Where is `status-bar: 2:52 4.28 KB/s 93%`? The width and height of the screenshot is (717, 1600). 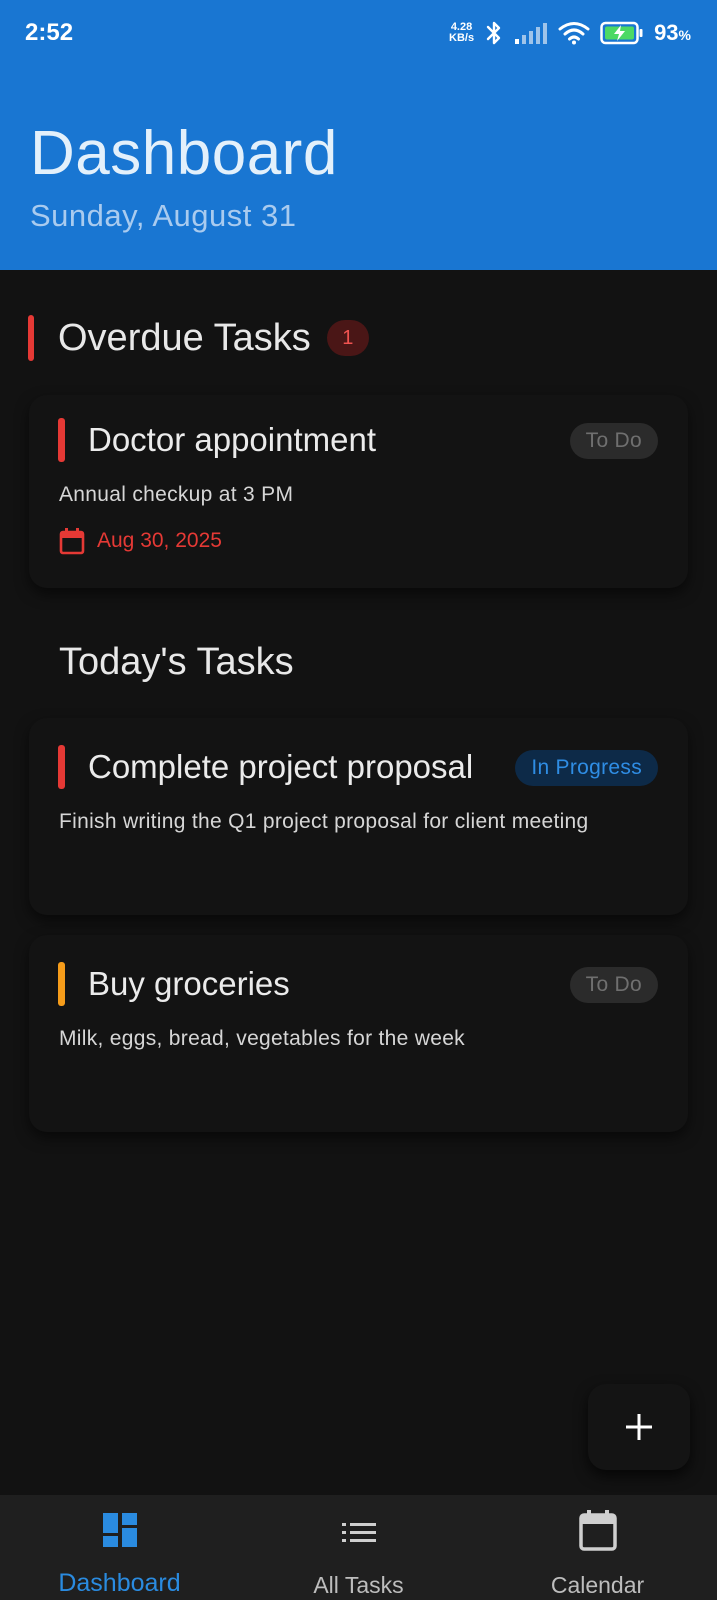 status-bar: 2:52 4.28 KB/s 93% is located at coordinates (358, 33).